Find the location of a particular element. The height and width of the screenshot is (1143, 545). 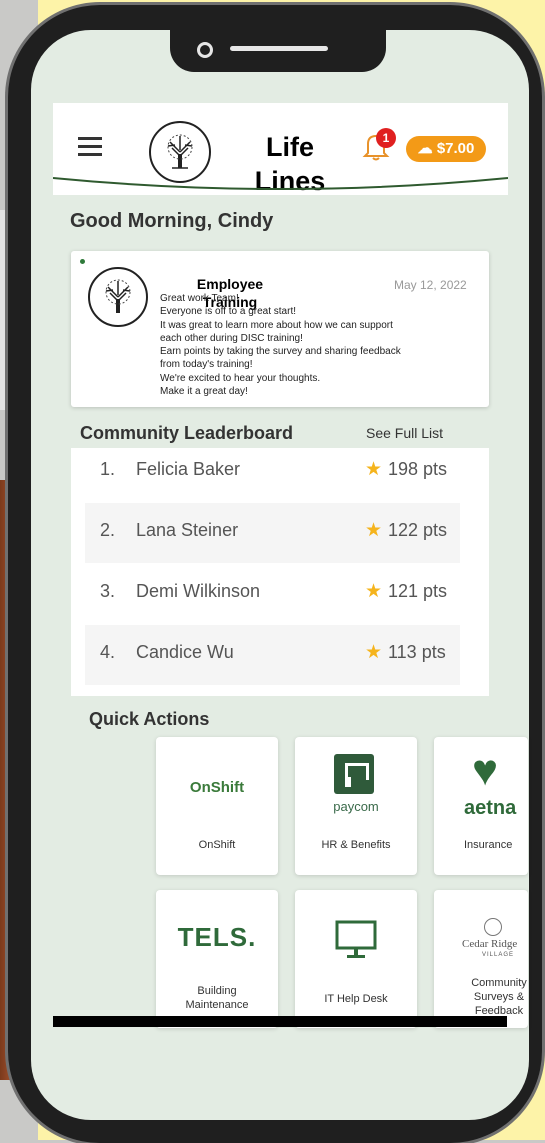

post-avatar is located at coordinates (118, 297).